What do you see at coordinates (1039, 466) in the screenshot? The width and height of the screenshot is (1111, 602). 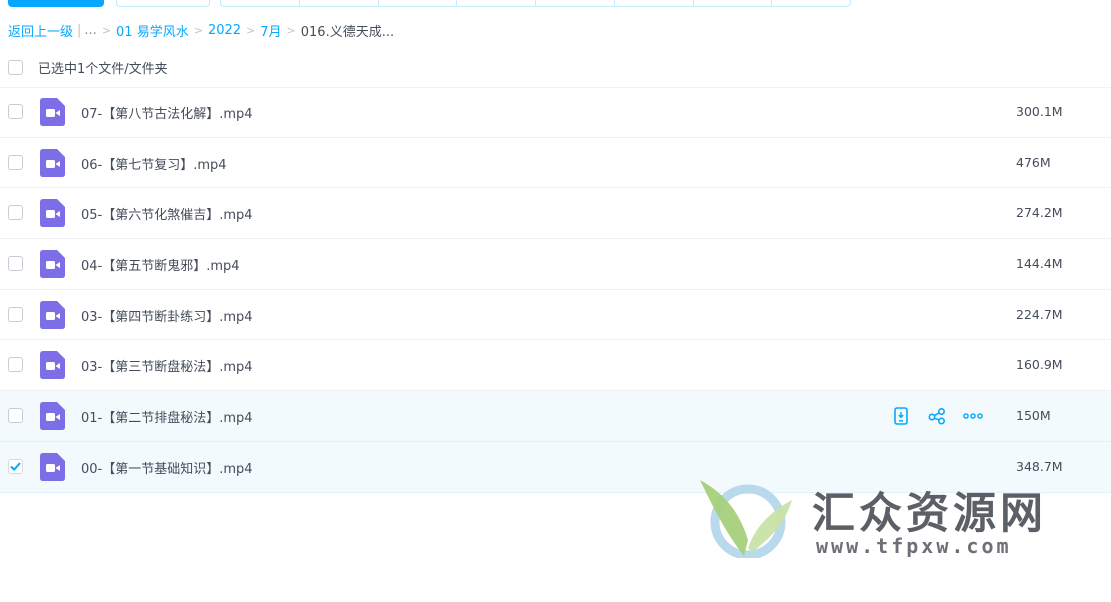 I see `file-size: 348.7M` at bounding box center [1039, 466].